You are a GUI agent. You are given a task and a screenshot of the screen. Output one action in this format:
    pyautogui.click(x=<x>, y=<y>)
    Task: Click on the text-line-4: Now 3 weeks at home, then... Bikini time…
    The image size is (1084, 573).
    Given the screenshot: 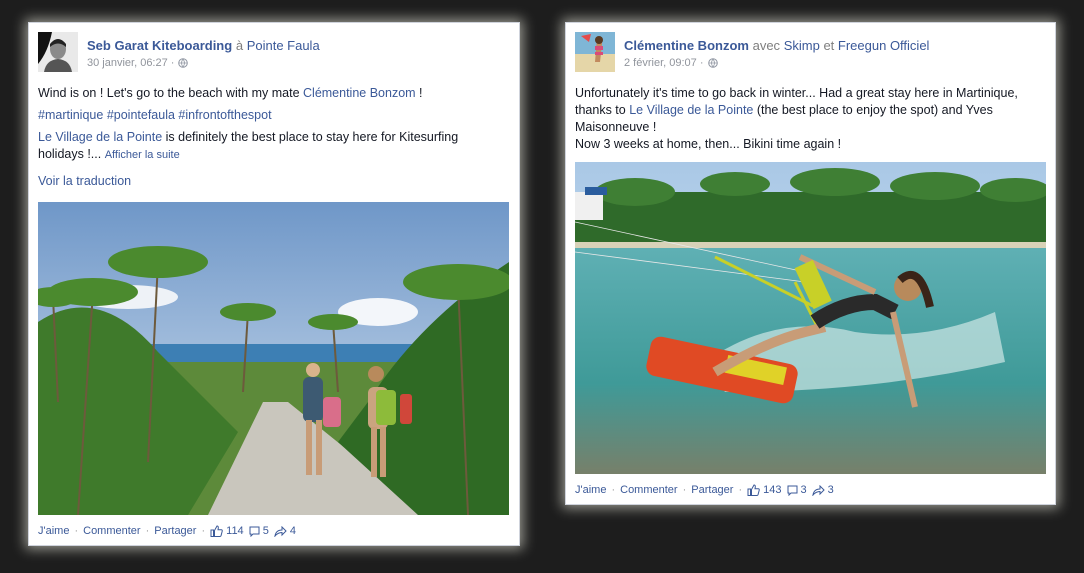 What is the action you would take?
    pyautogui.click(x=708, y=144)
    